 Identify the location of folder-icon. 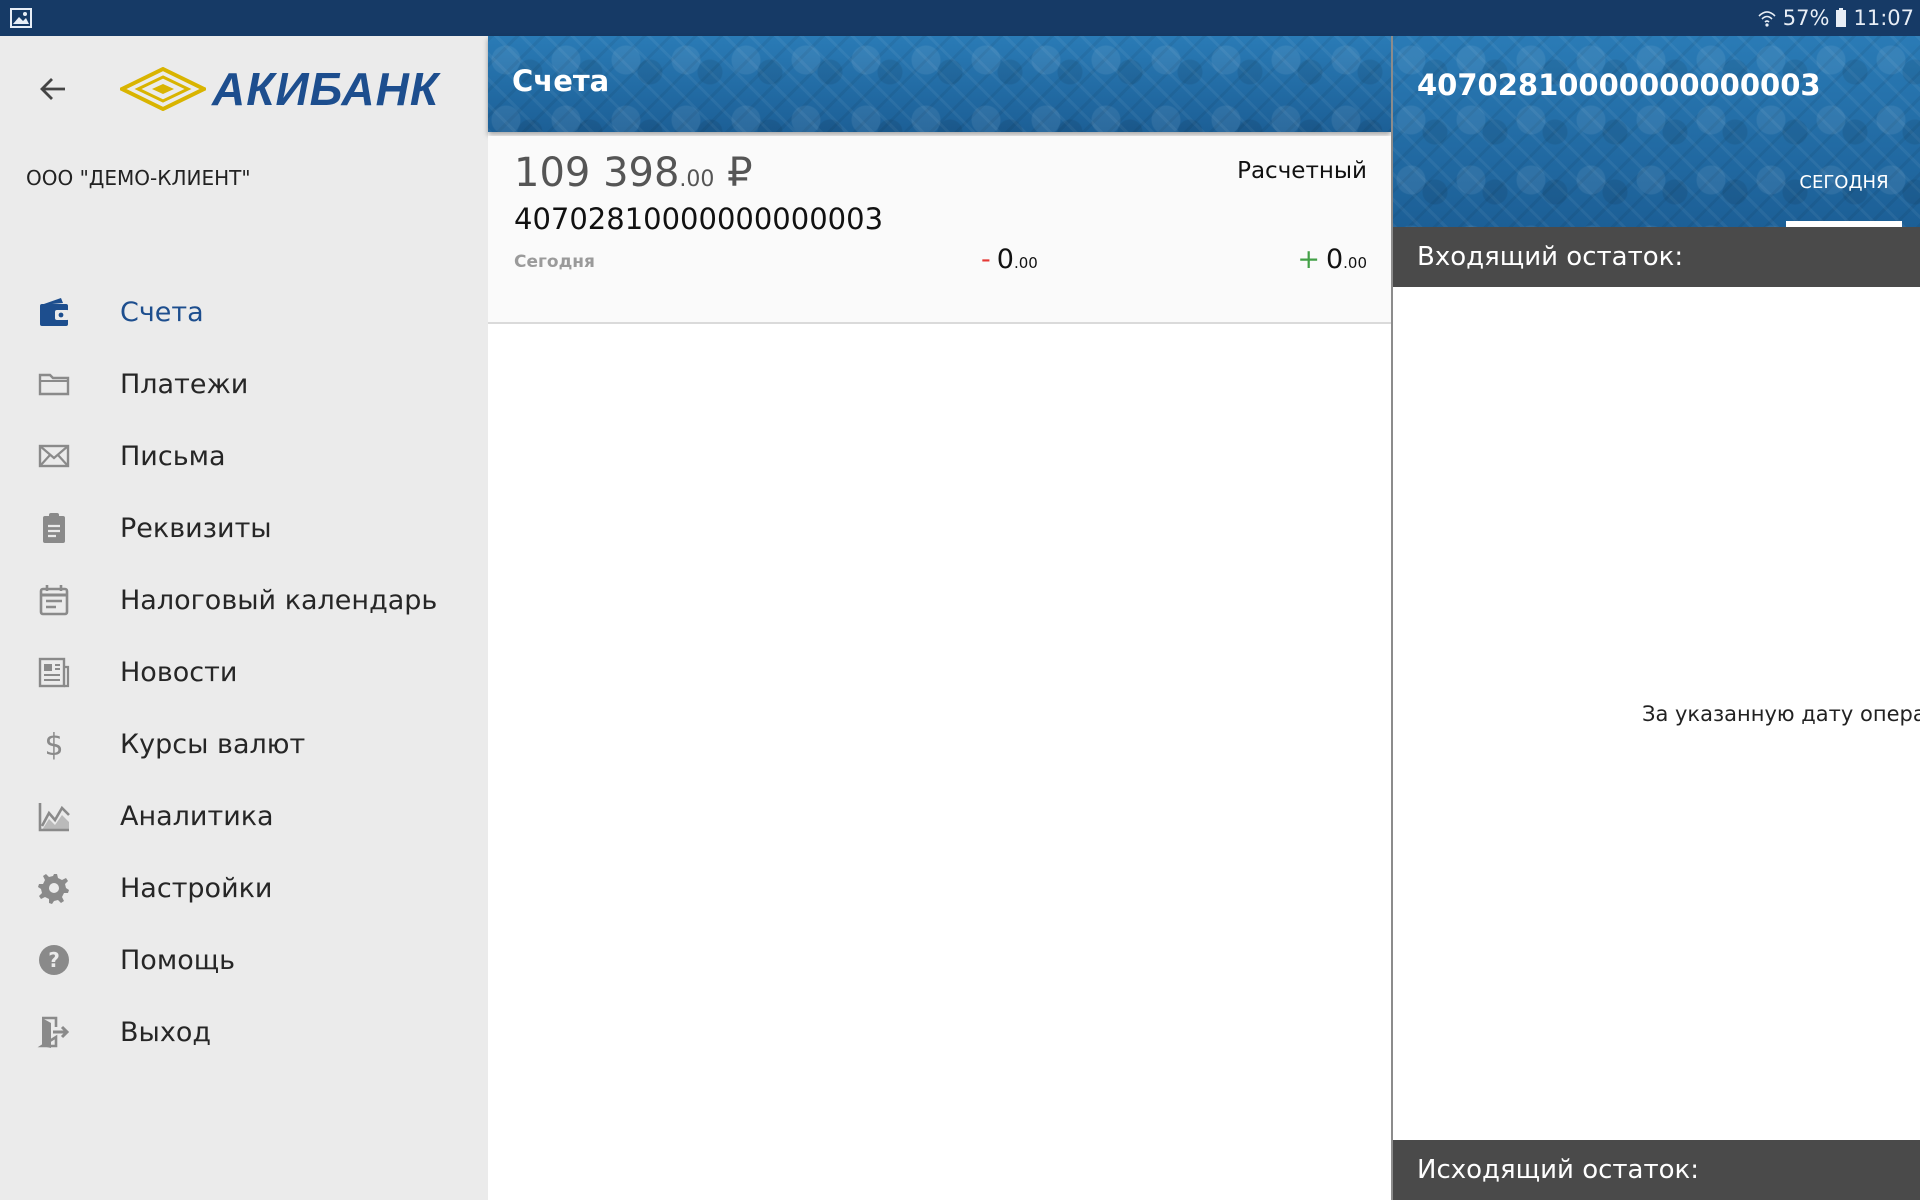
(54, 384).